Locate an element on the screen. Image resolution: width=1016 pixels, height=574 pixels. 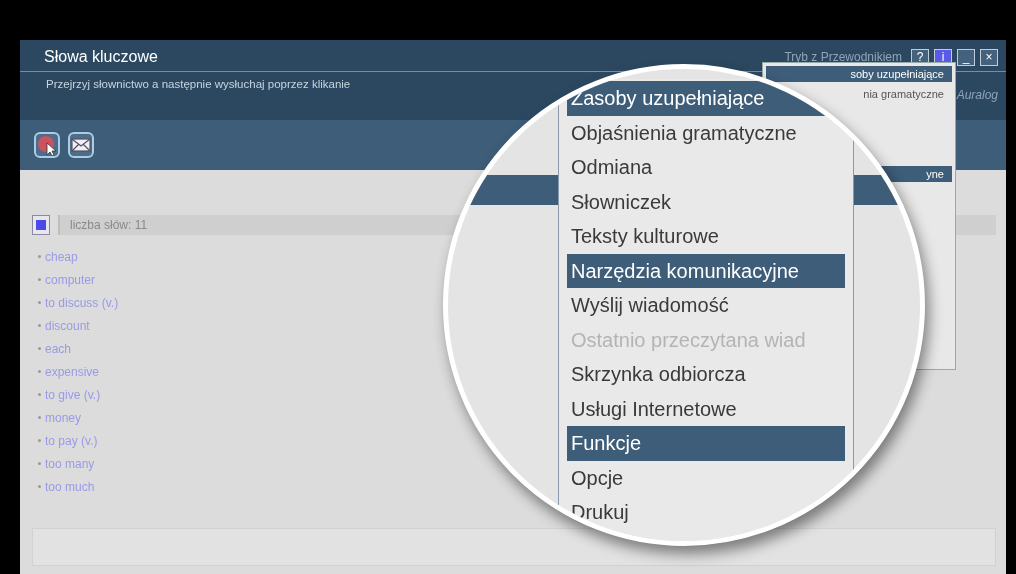
menu-item: soby uzupełniające is located at coordinates (859, 74).